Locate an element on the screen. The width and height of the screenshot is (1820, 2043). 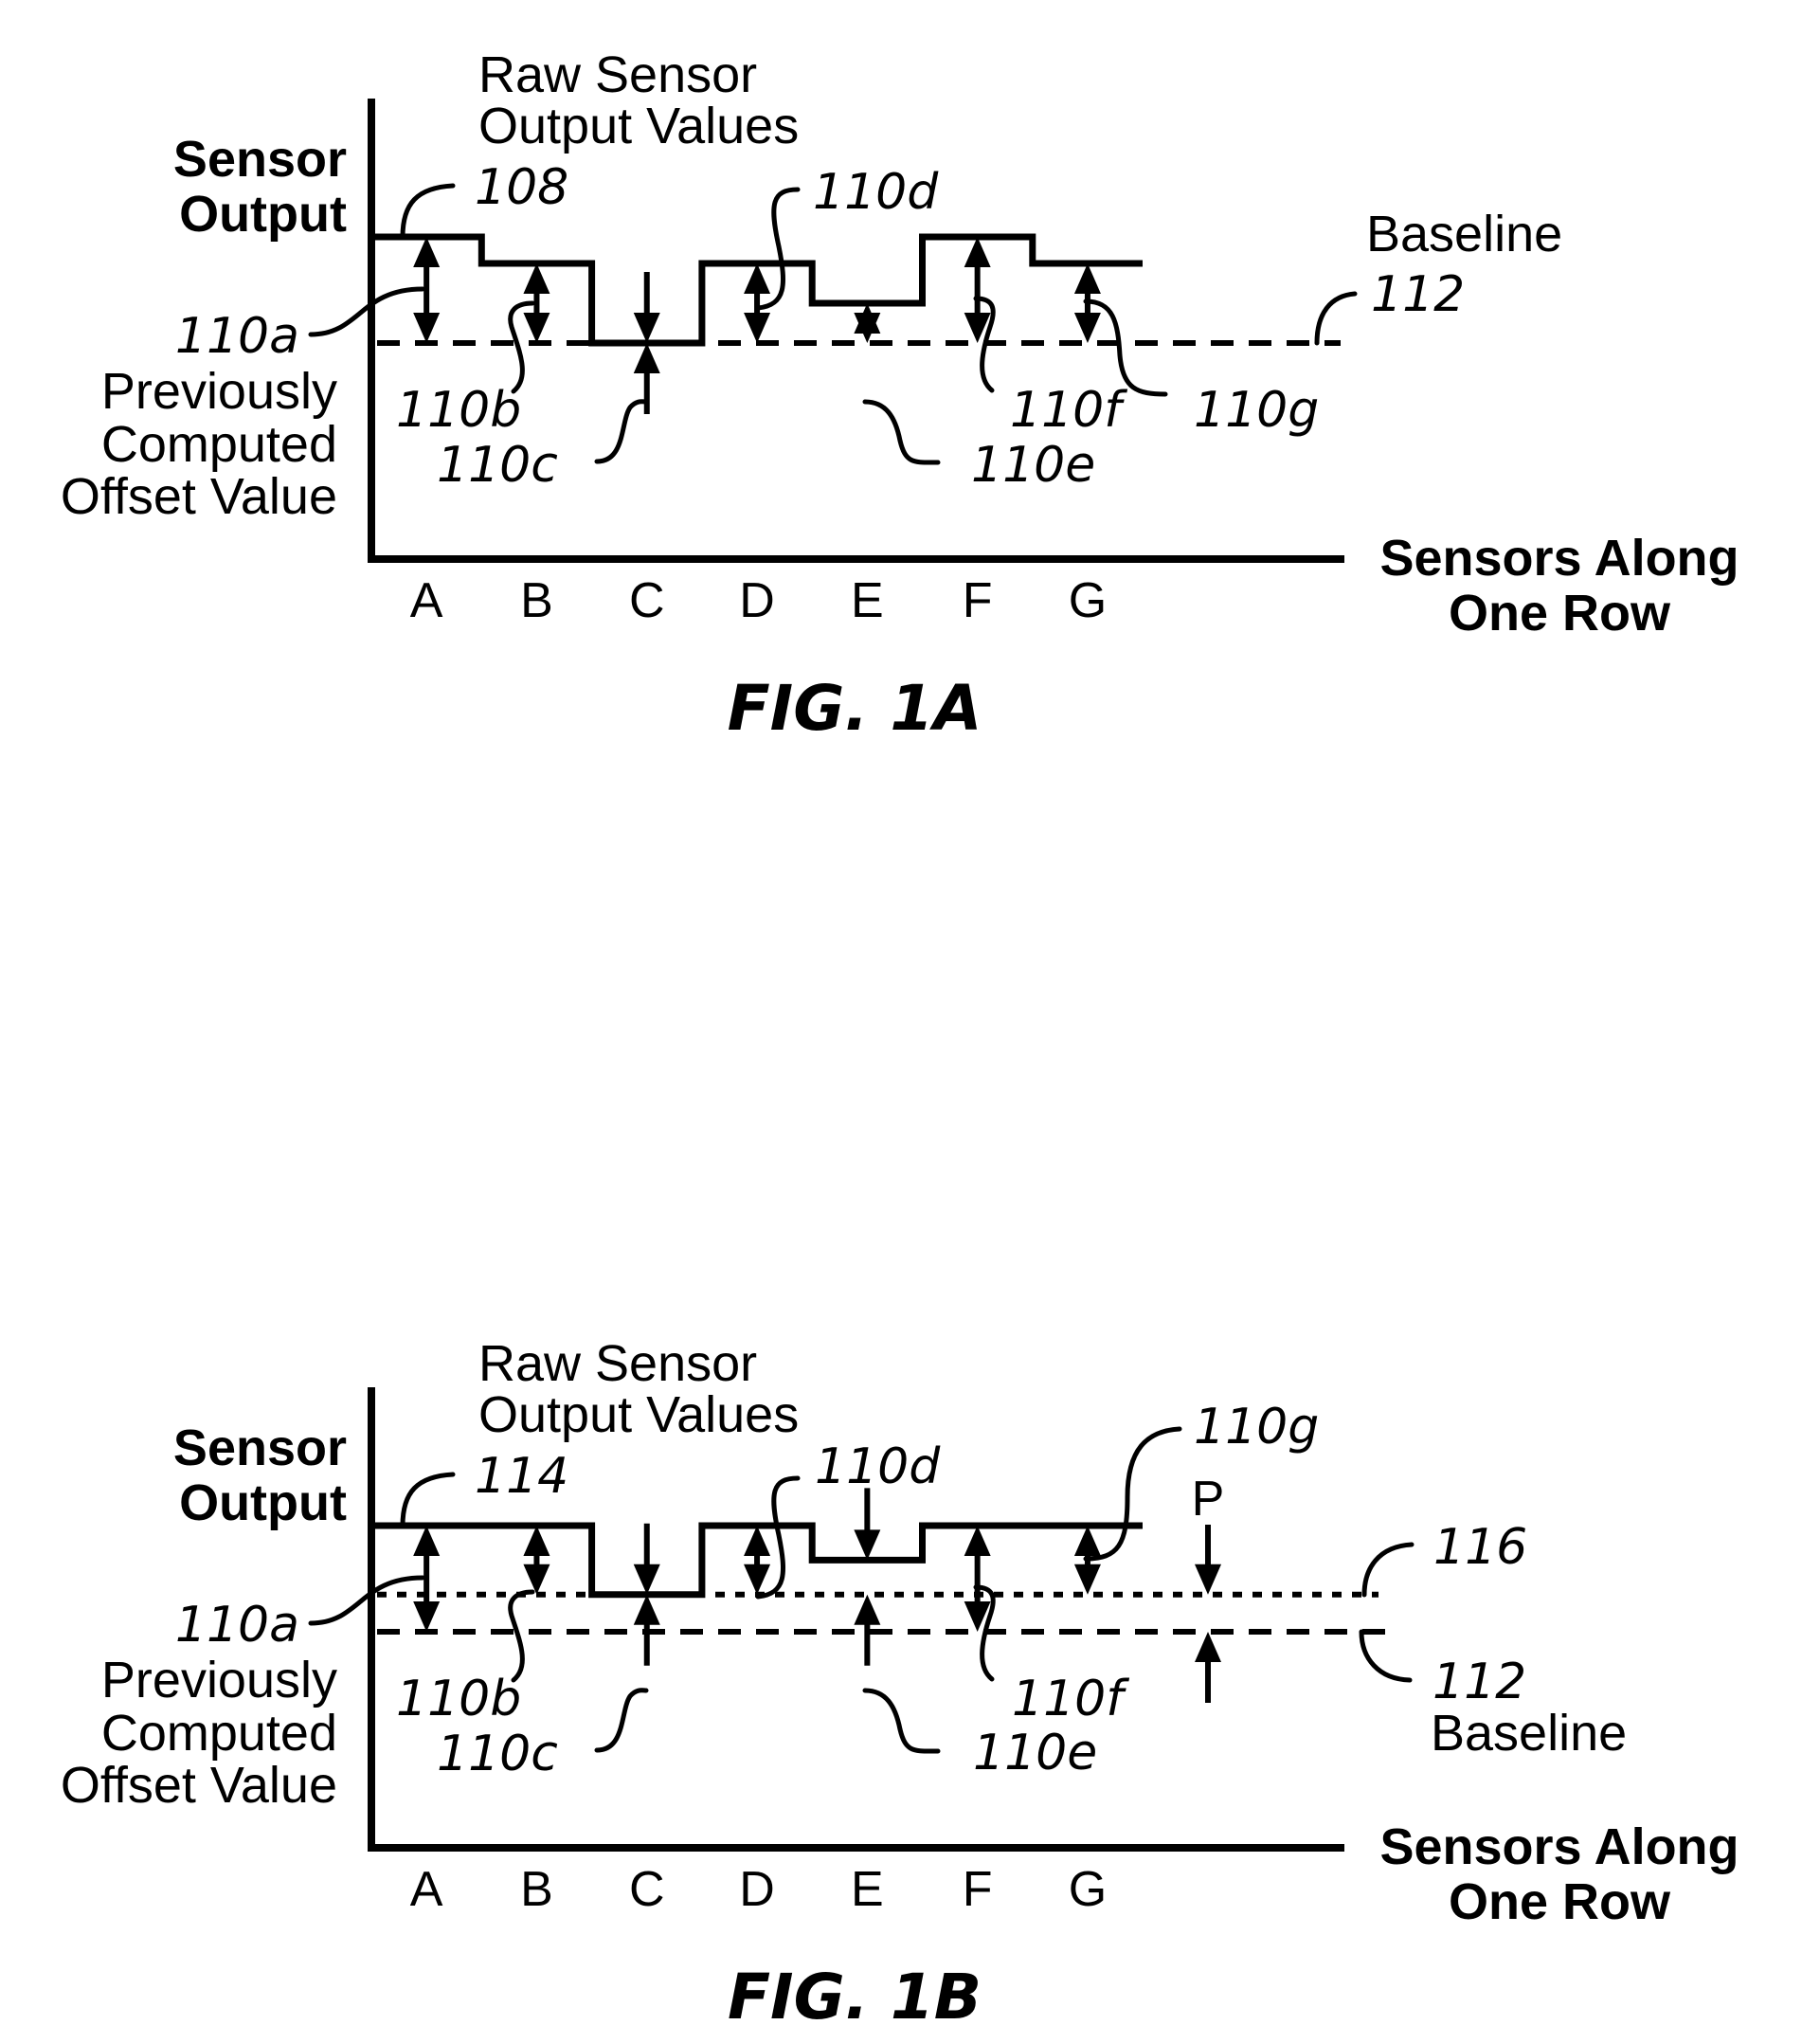
p-marker: P is located at coordinates (1208, 1587).